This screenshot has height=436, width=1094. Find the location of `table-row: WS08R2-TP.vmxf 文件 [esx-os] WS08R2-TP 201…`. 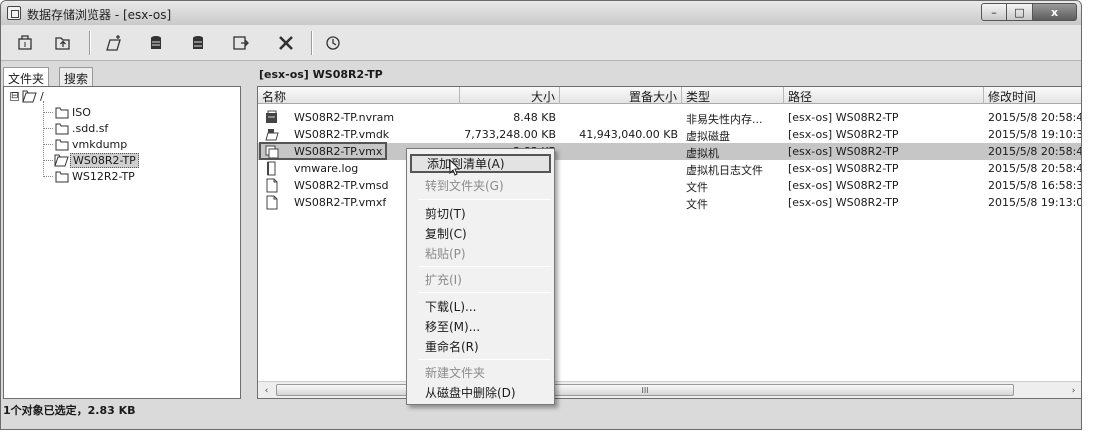

table-row: WS08R2-TP.vmxf 文件 [esx-os] WS08R2-TP 201… is located at coordinates (670, 202).